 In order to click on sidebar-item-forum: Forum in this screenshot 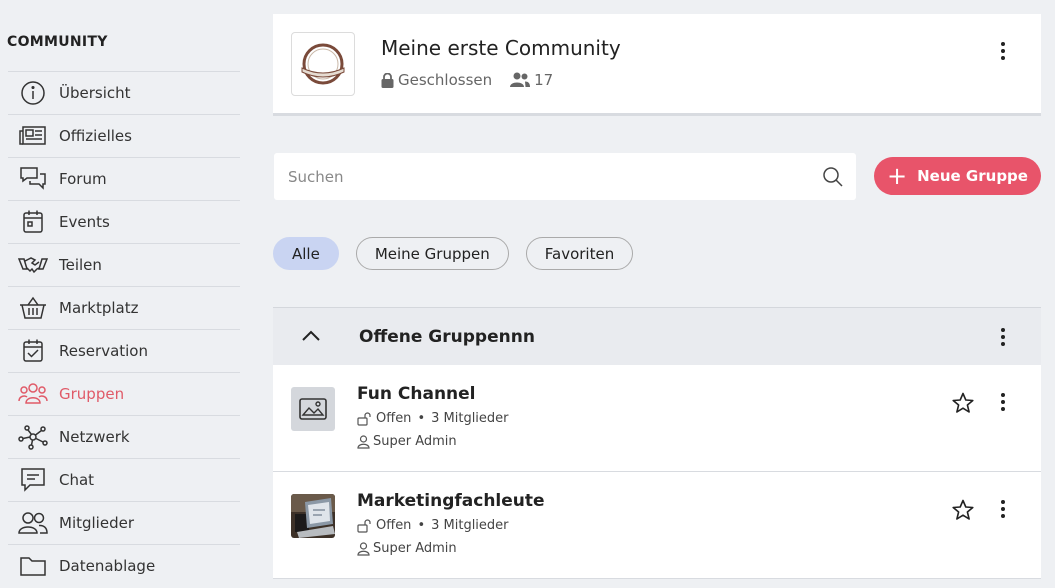, I will do `click(124, 178)`.